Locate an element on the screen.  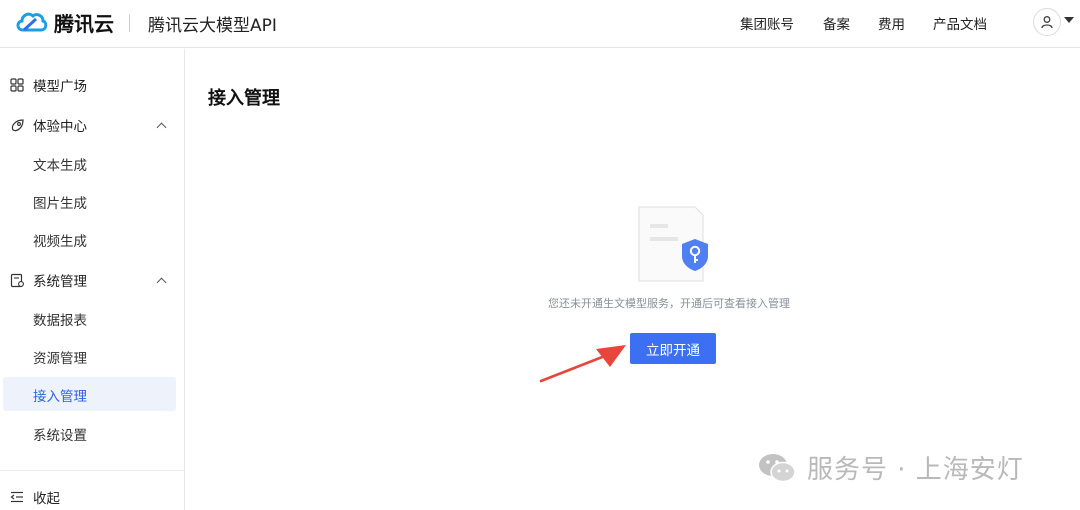
sidebar-item-system-management: 系统管理 is located at coordinates (48, 280).